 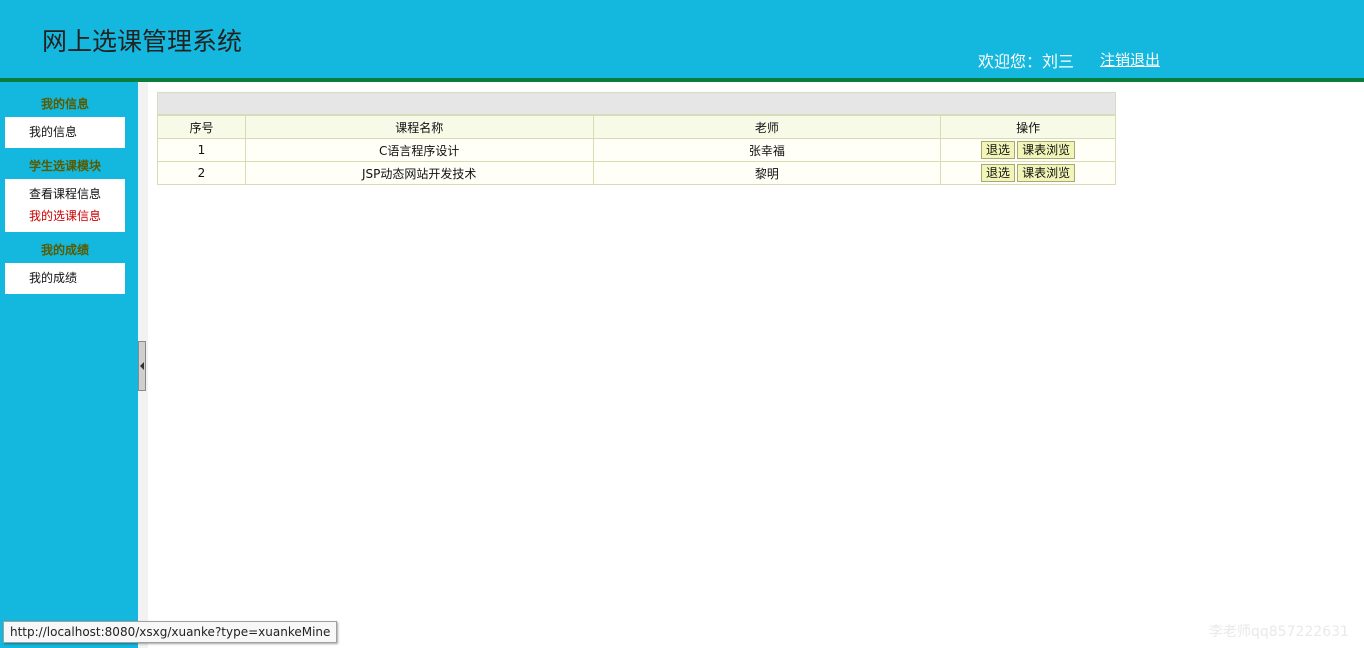 What do you see at coordinates (69, 365) in the screenshot?
I see `sidebar: 我的信息 我的信息 学生选课模块 查看课程信息 我的选课信息 我的成绩 我的成绩` at bounding box center [69, 365].